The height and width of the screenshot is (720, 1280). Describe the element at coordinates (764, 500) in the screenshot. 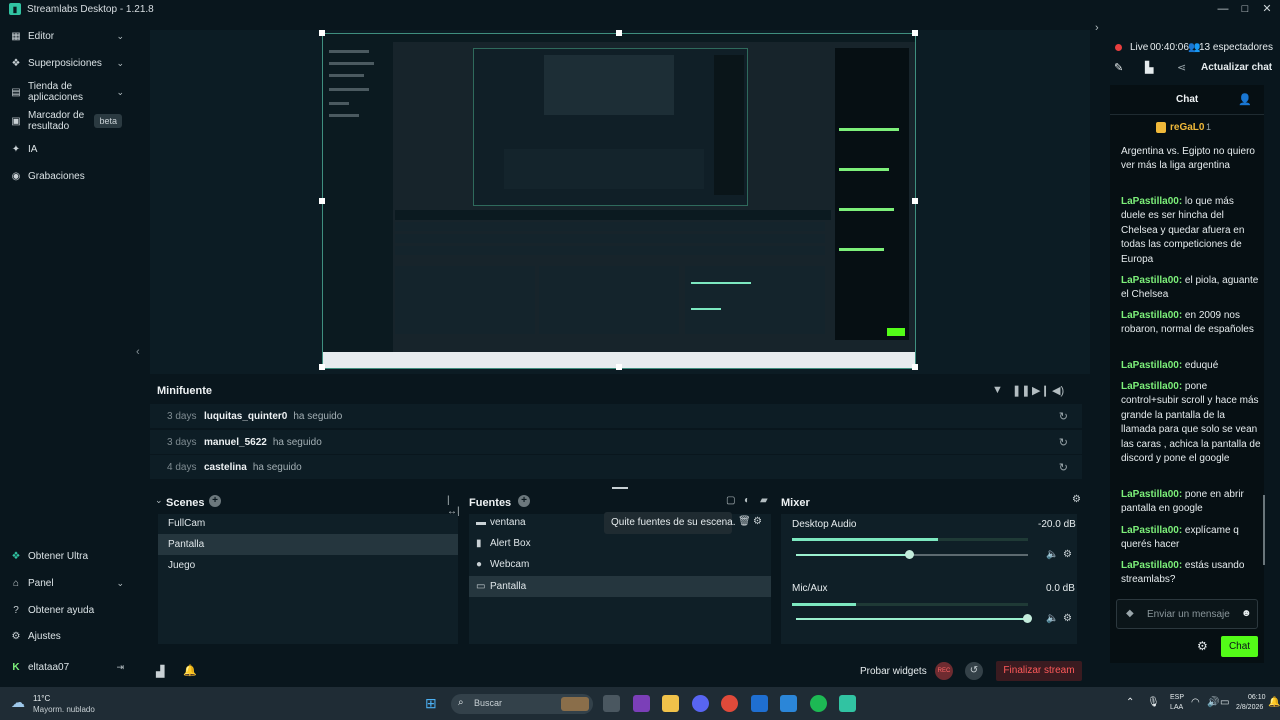

I see `folder-icon: ▰` at that location.